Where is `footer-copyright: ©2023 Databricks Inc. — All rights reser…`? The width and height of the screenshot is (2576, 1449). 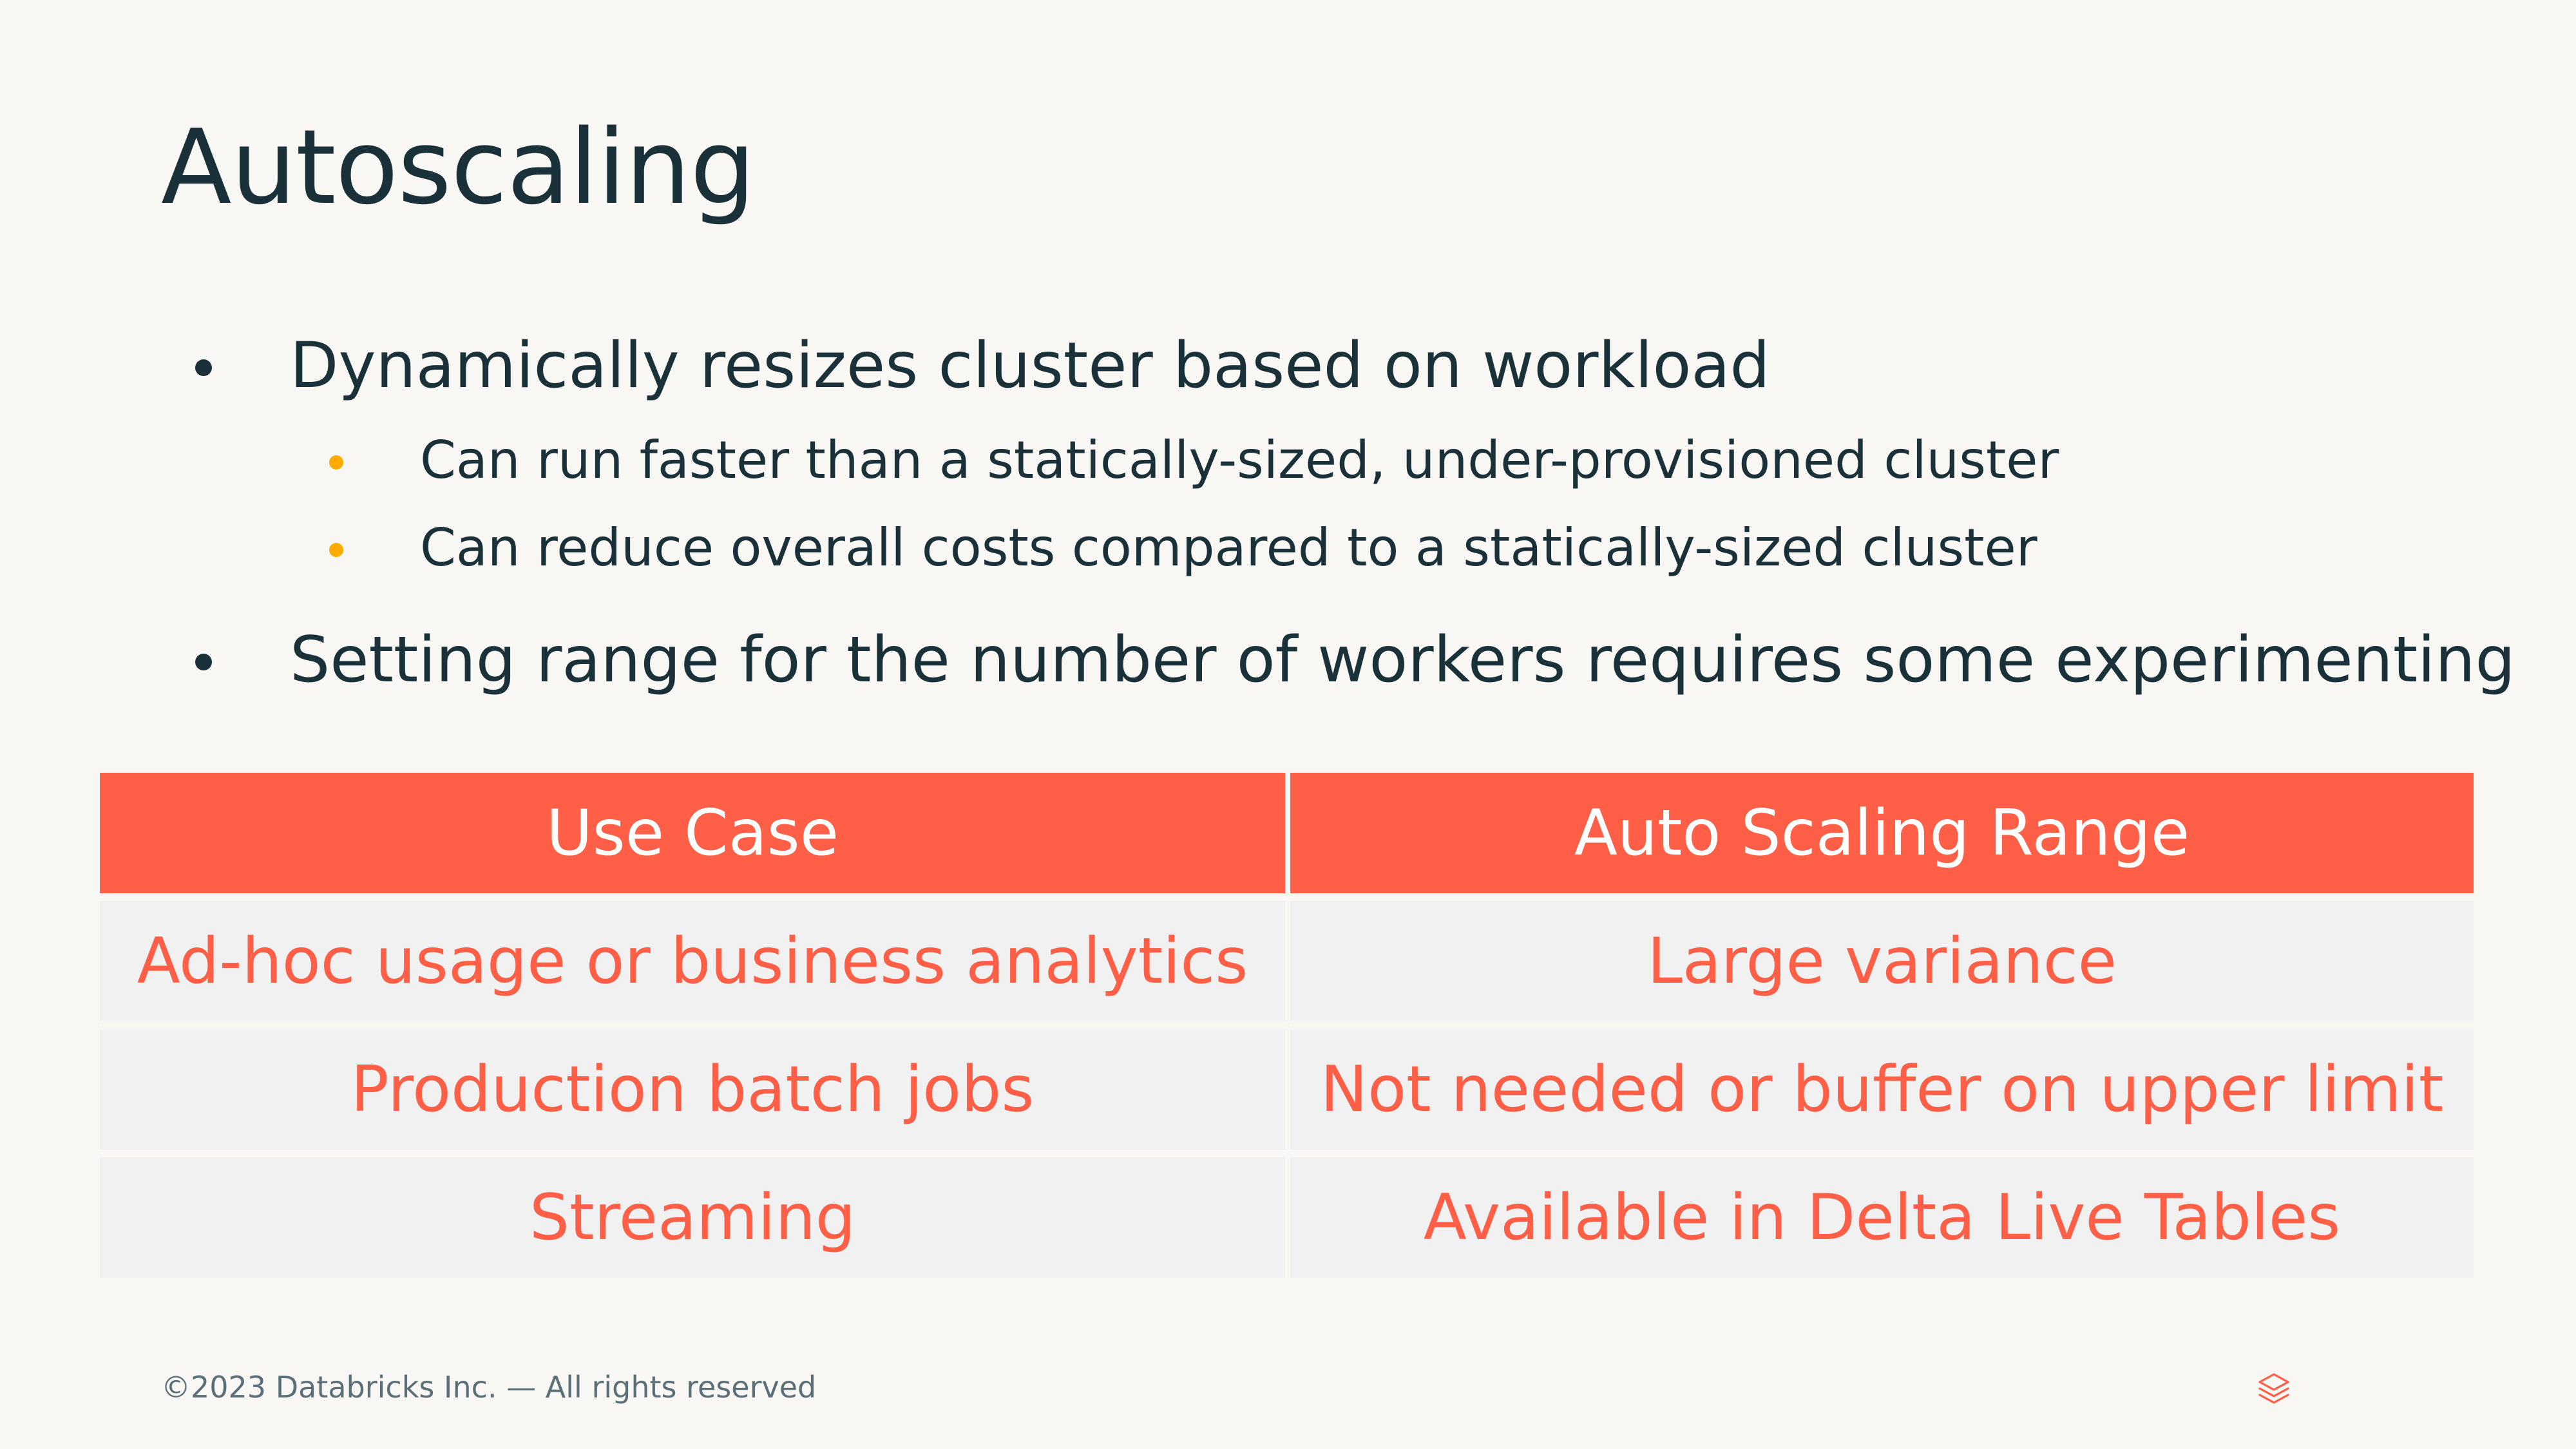 footer-copyright: ©2023 Databricks Inc. — All rights reser… is located at coordinates (489, 1387).